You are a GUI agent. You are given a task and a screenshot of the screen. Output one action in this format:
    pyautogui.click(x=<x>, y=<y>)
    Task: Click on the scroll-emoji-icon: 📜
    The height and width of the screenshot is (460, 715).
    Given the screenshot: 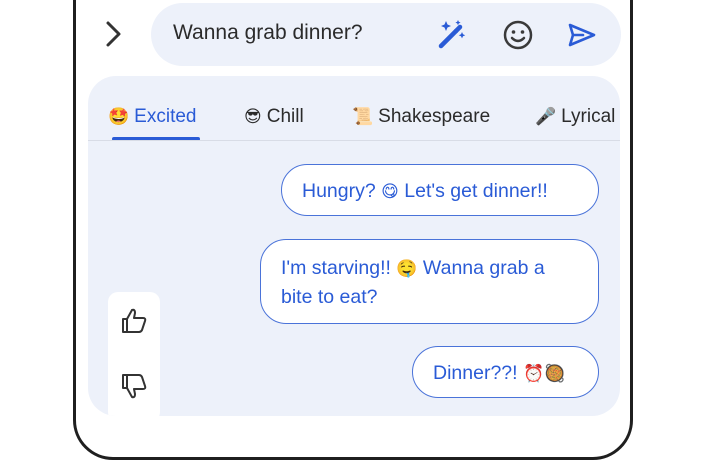 What is the action you would take?
    pyautogui.click(x=363, y=117)
    